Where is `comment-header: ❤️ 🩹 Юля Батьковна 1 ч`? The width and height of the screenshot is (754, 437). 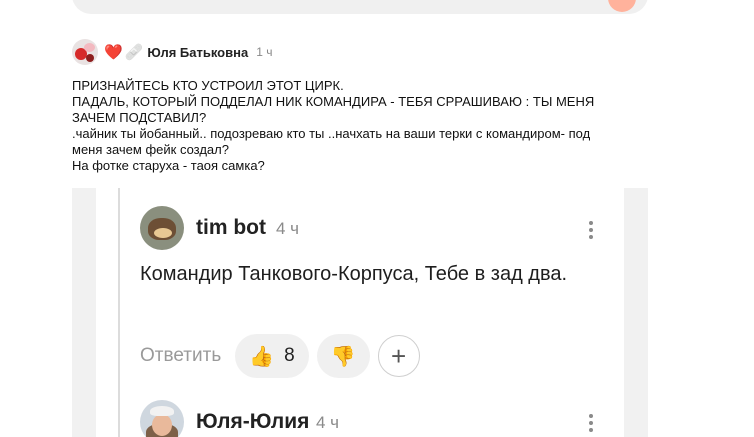 comment-header: ❤️ 🩹 Юля Батьковна 1 ч is located at coordinates (172, 52).